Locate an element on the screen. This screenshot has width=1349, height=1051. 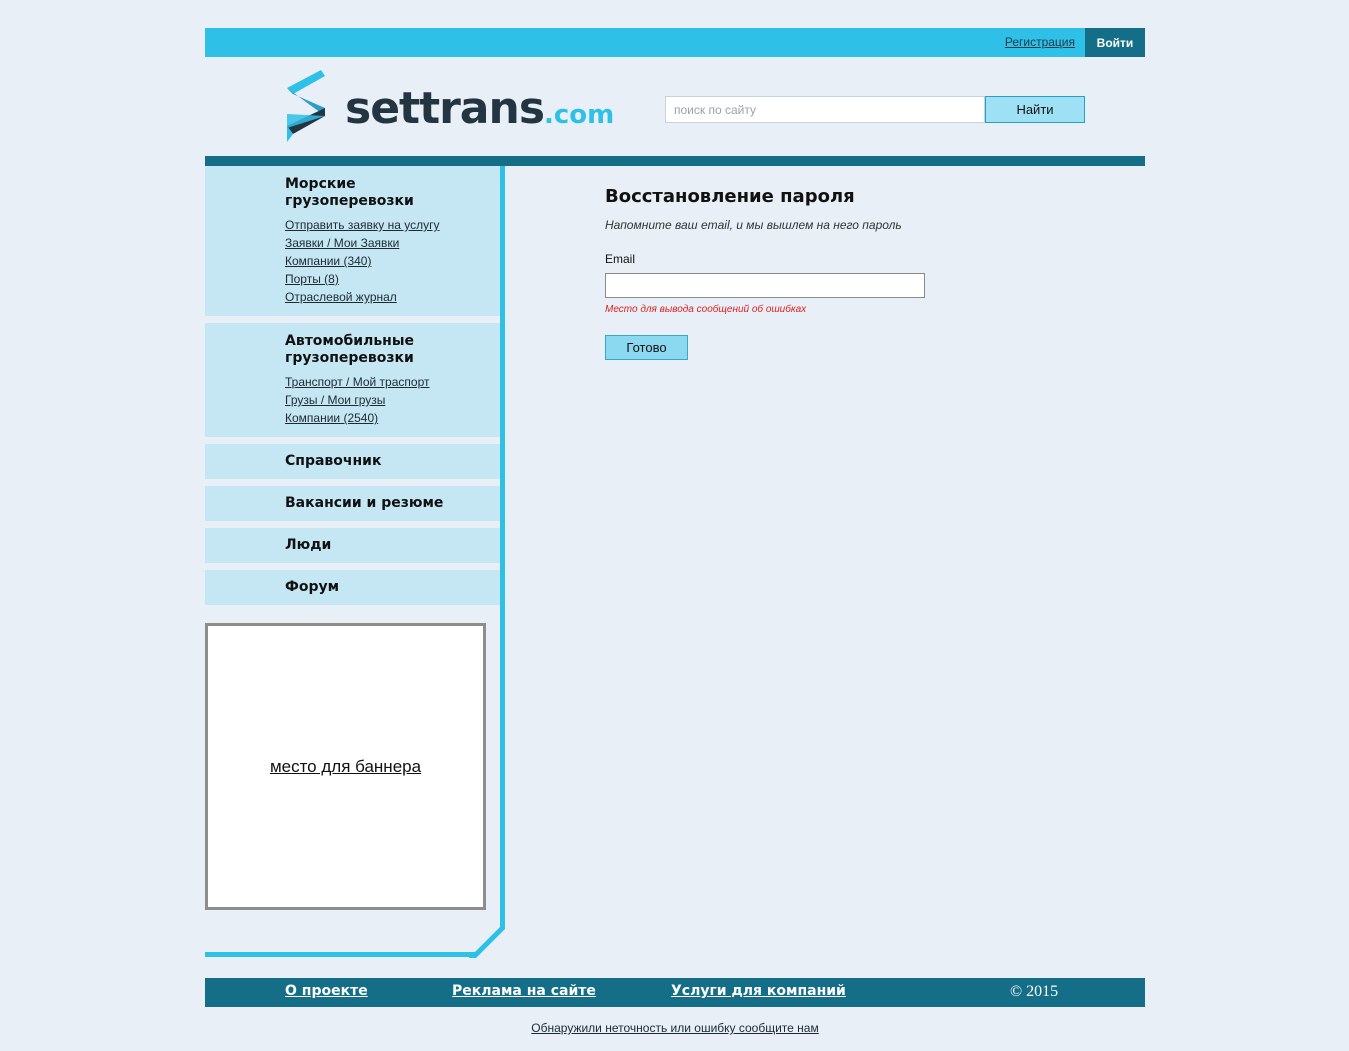
sidebar-section-title: Автомобильные грузоперевозки is located at coordinates (350, 349).